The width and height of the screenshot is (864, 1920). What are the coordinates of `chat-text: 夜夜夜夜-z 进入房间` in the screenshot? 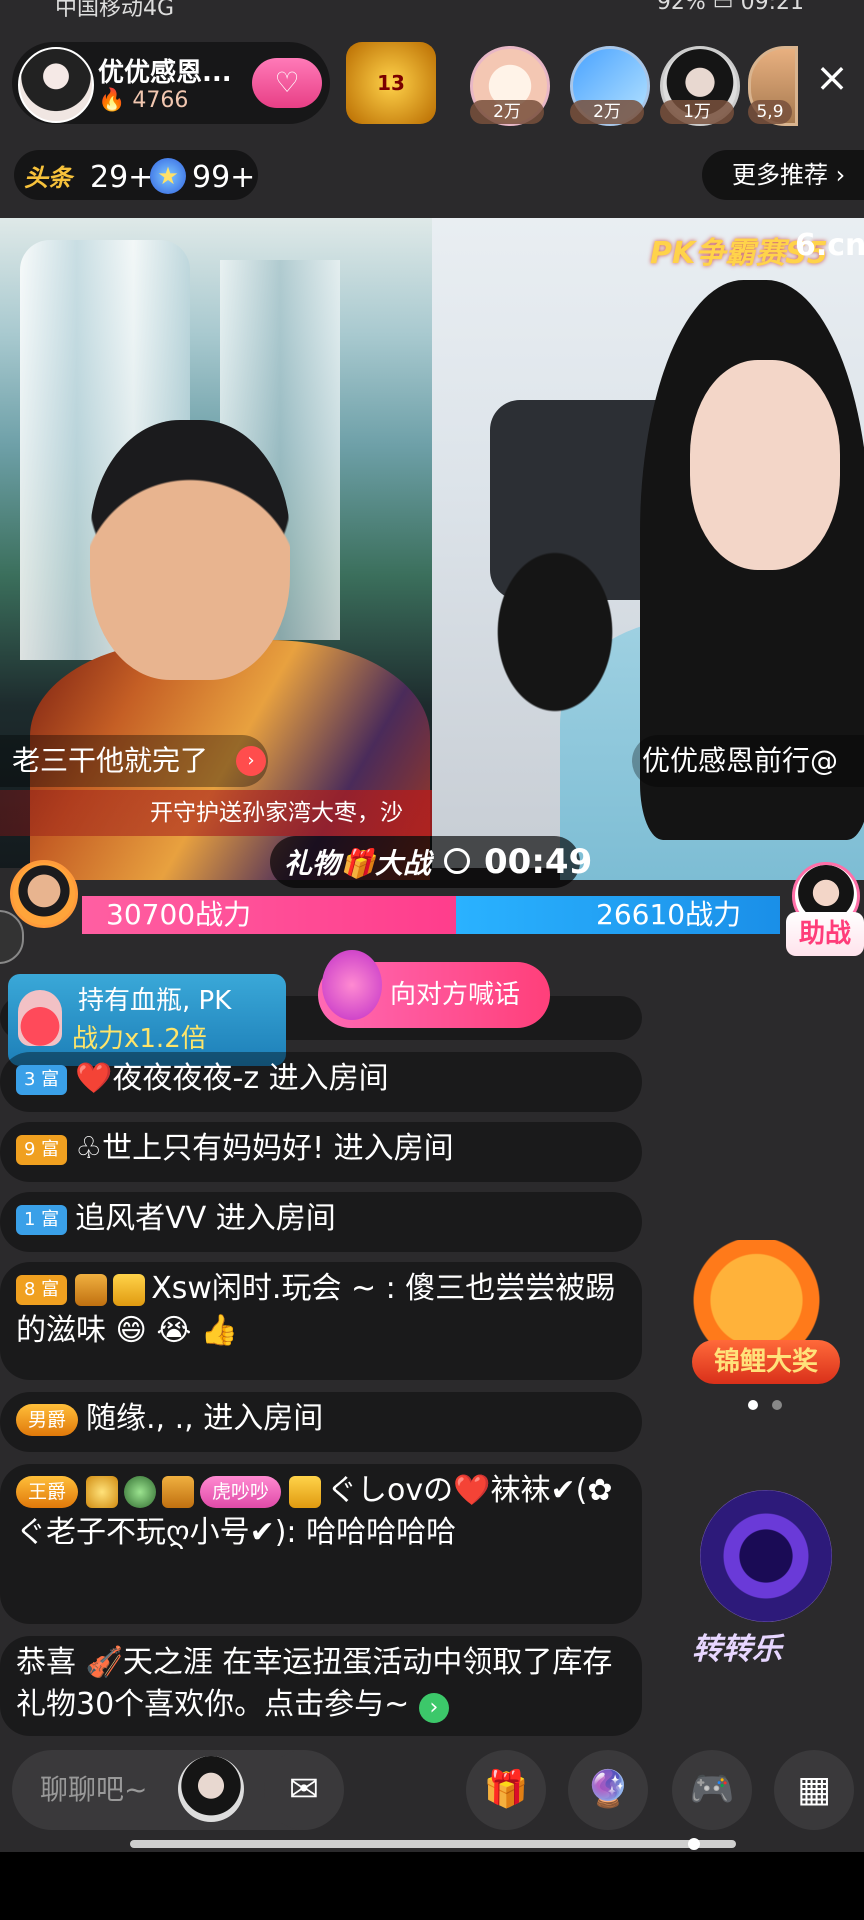 It's located at (250, 1078).